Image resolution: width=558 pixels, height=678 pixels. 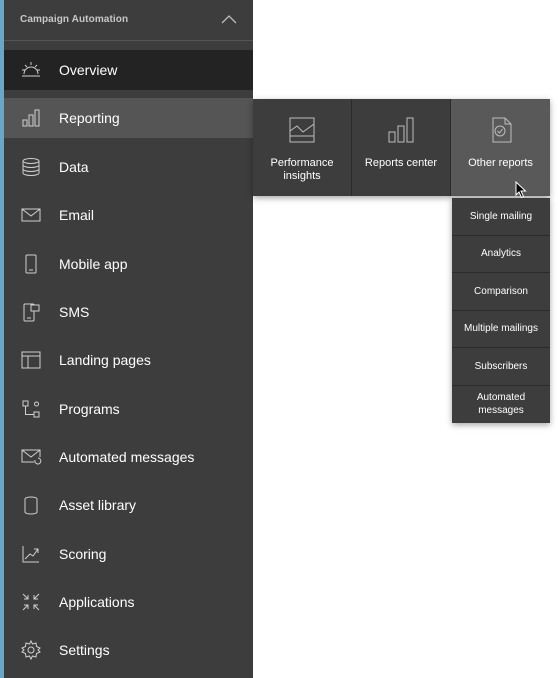 I want to click on sidebar-item-overview: Overview, so click(x=128, y=70).